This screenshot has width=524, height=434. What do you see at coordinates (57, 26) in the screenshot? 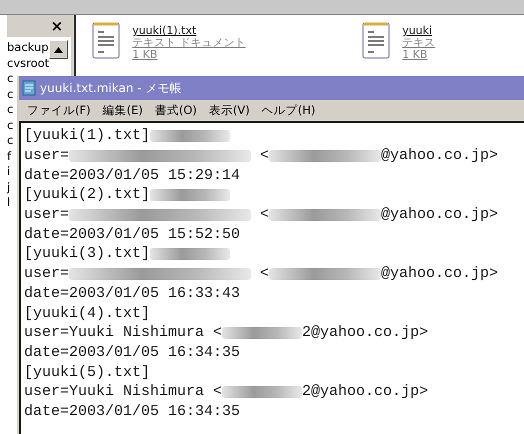
I see `close-button: ×` at bounding box center [57, 26].